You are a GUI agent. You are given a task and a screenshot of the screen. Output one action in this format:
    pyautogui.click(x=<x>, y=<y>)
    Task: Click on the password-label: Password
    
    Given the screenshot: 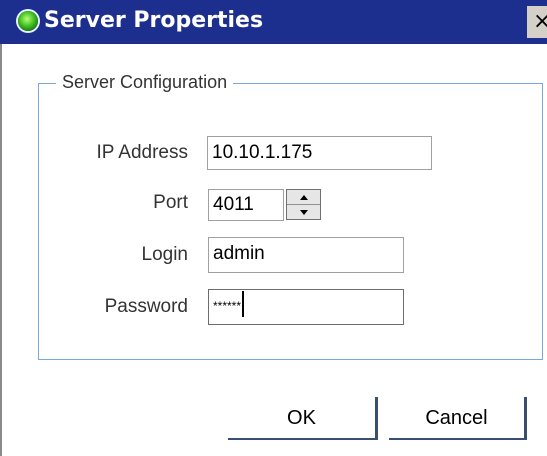 What is the action you would take?
    pyautogui.click(x=146, y=306)
    